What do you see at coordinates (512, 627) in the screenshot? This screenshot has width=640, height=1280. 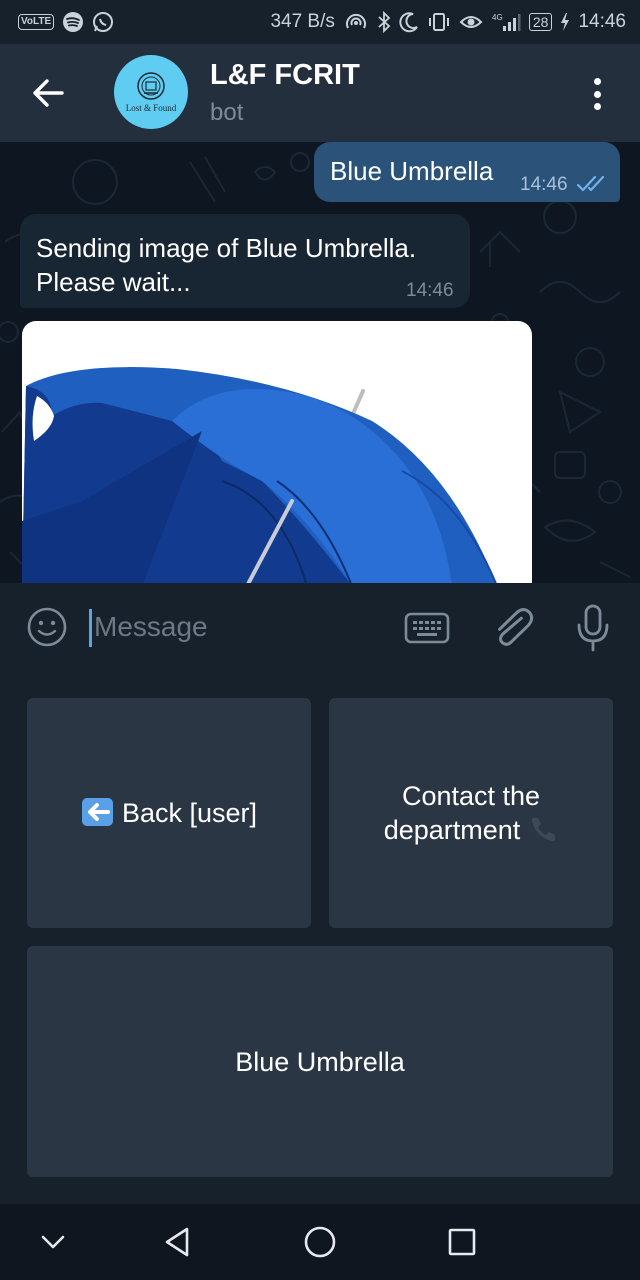 I see `attach-icon` at bounding box center [512, 627].